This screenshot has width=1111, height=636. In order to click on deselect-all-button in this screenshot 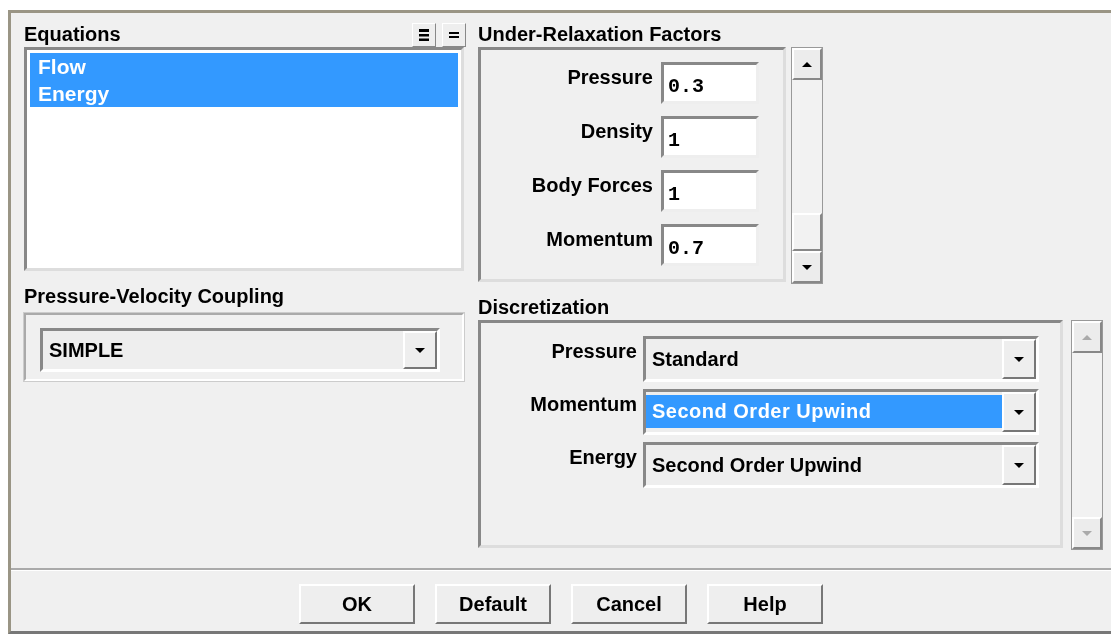, I will do `click(454, 35)`.